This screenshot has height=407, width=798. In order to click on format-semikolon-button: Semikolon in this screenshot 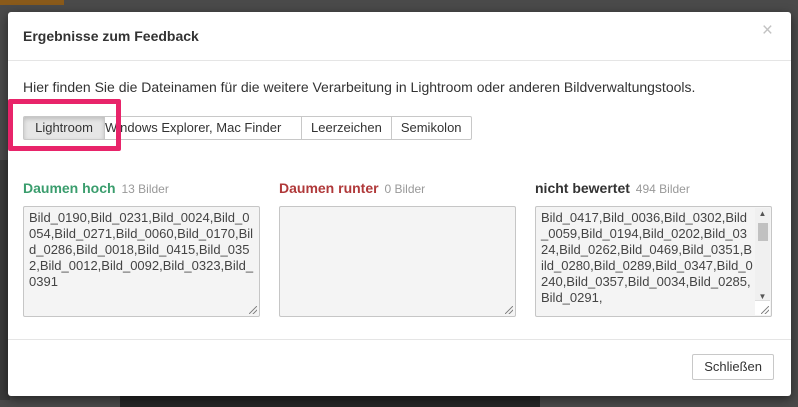, I will do `click(431, 128)`.